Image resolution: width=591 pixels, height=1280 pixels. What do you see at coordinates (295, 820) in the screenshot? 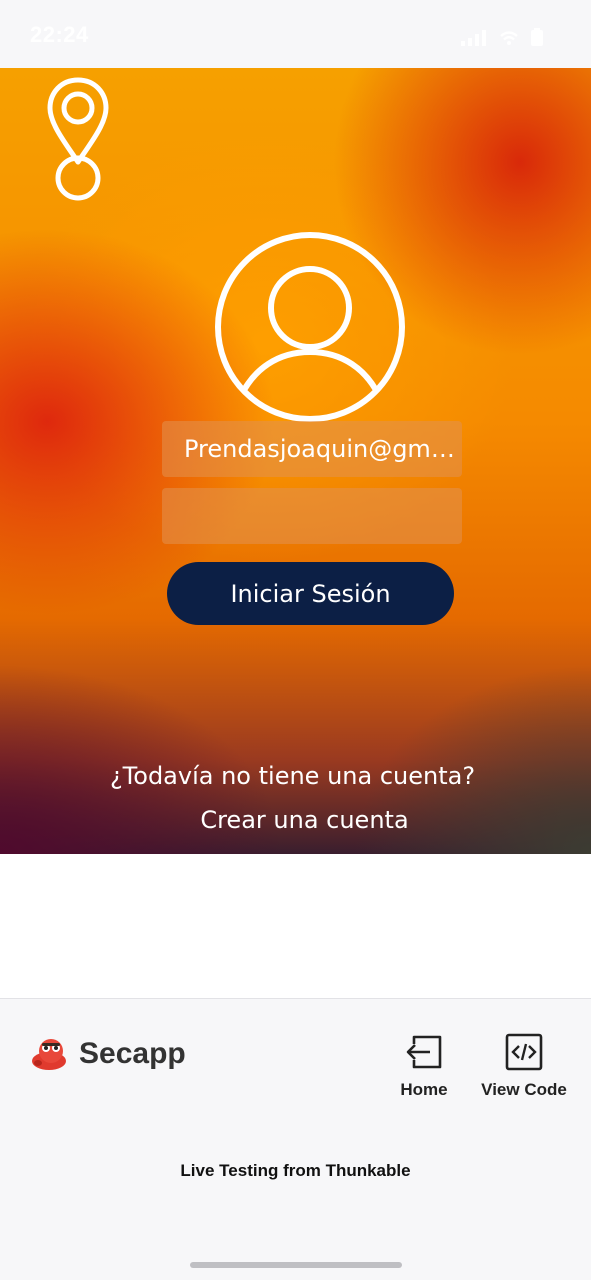
I see `create-account-link: Crear una cuenta` at bounding box center [295, 820].